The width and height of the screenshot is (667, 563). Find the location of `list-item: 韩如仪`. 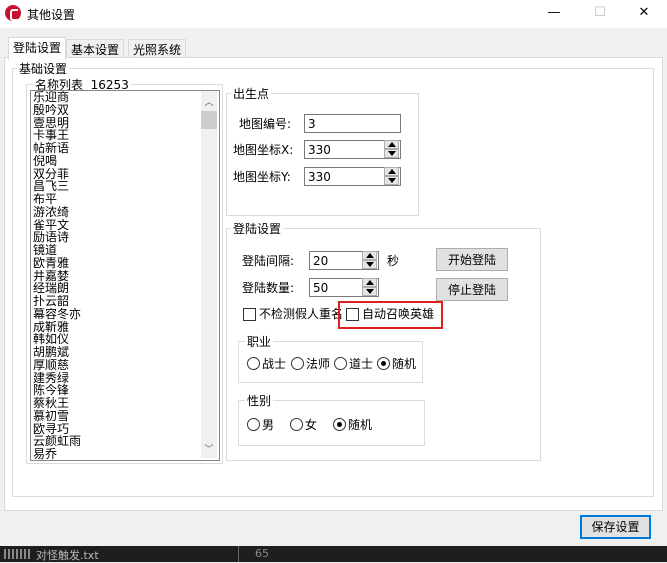

list-item: 韩如仪 is located at coordinates (125, 339).